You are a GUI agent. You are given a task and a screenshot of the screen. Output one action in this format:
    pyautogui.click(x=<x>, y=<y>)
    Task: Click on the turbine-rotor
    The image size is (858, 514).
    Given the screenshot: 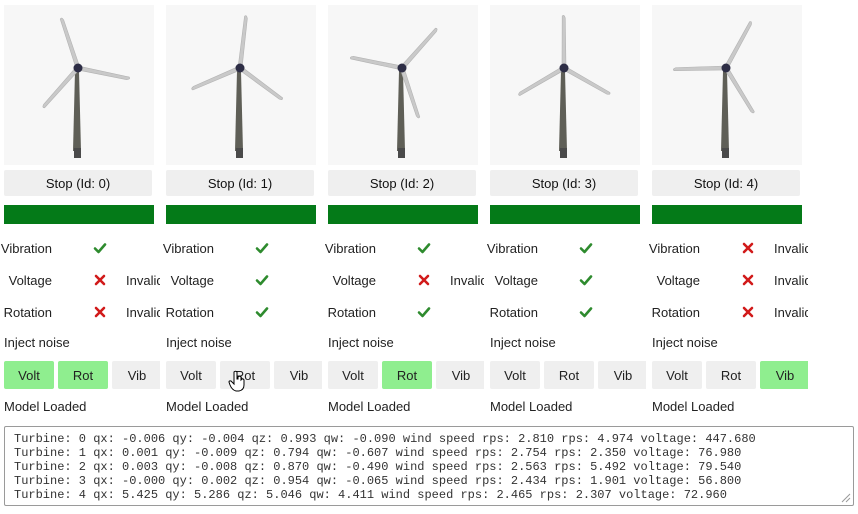 What is the action you would take?
    pyautogui.click(x=86, y=63)
    